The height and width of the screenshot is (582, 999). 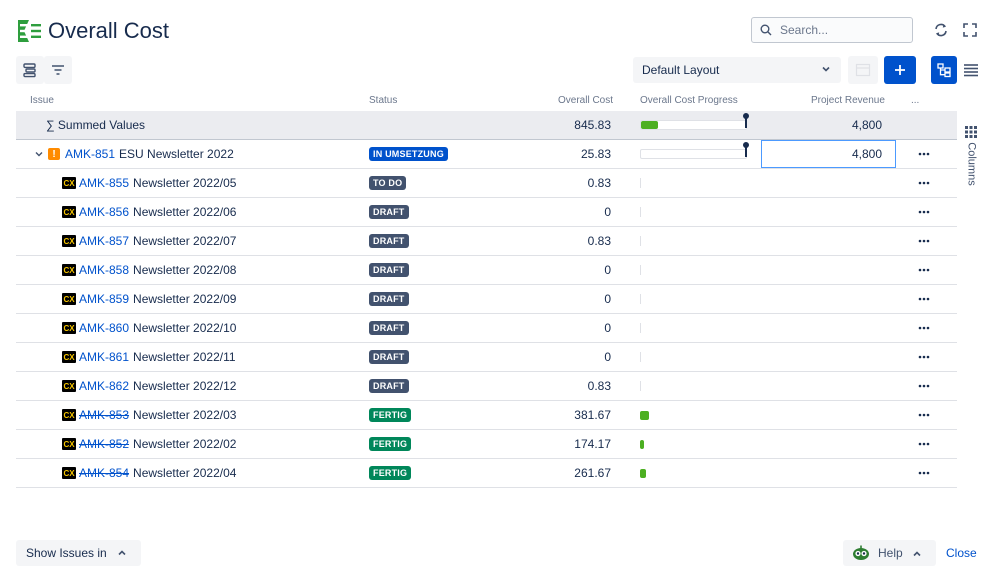 I want to click on help-button: Help, so click(x=889, y=553).